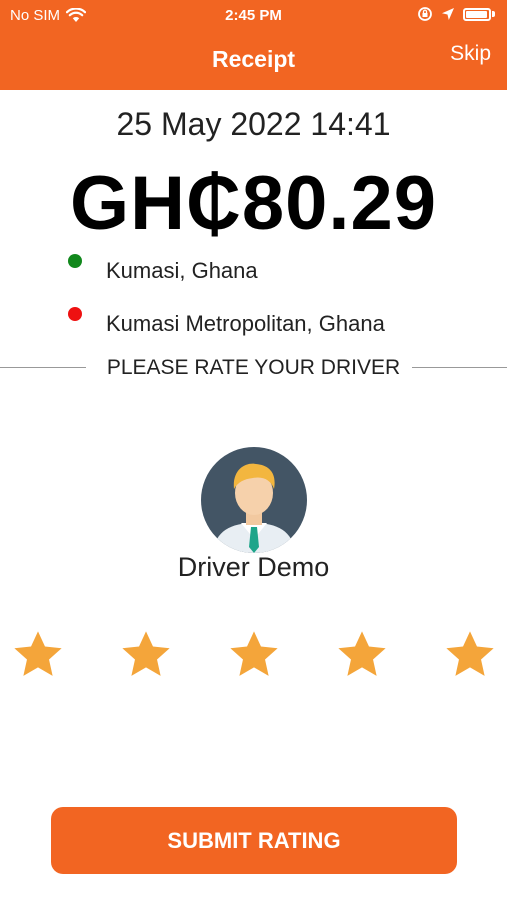 Image resolution: width=507 pixels, height=900 pixels. What do you see at coordinates (459, 367) in the screenshot?
I see `divider-line-right` at bounding box center [459, 367].